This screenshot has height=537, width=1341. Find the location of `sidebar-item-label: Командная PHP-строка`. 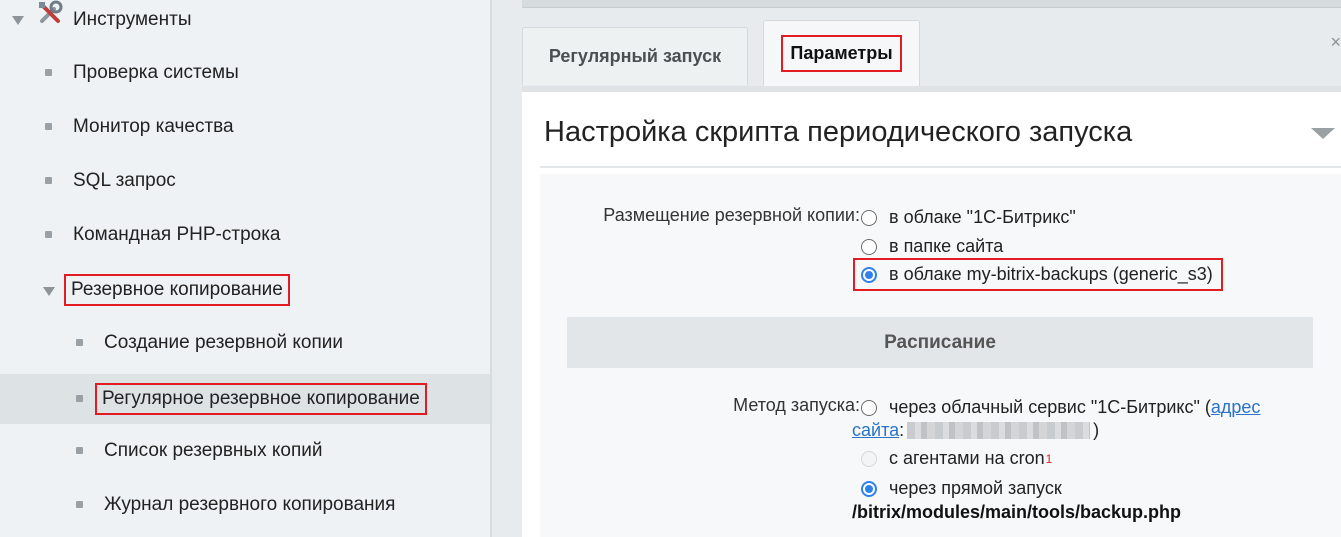

sidebar-item-label: Командная PHP-строка is located at coordinates (177, 234).